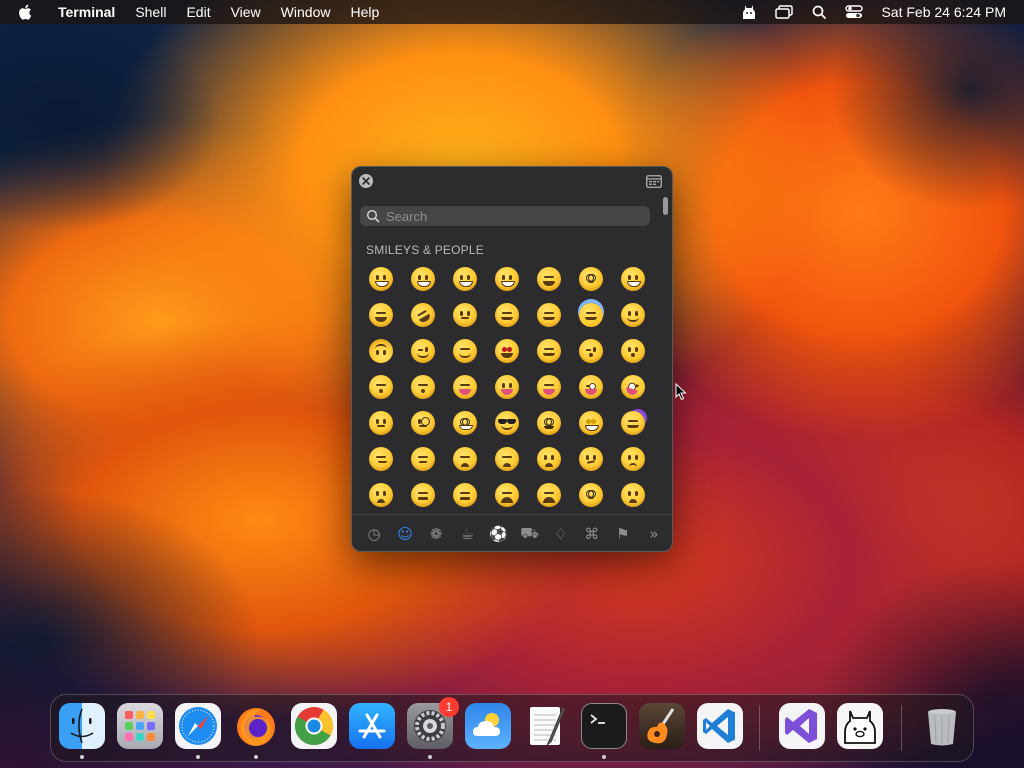 This screenshot has width=1024, height=768. Describe the element at coordinates (549, 351) in the screenshot. I see `emoji-smiling-hearts` at that location.